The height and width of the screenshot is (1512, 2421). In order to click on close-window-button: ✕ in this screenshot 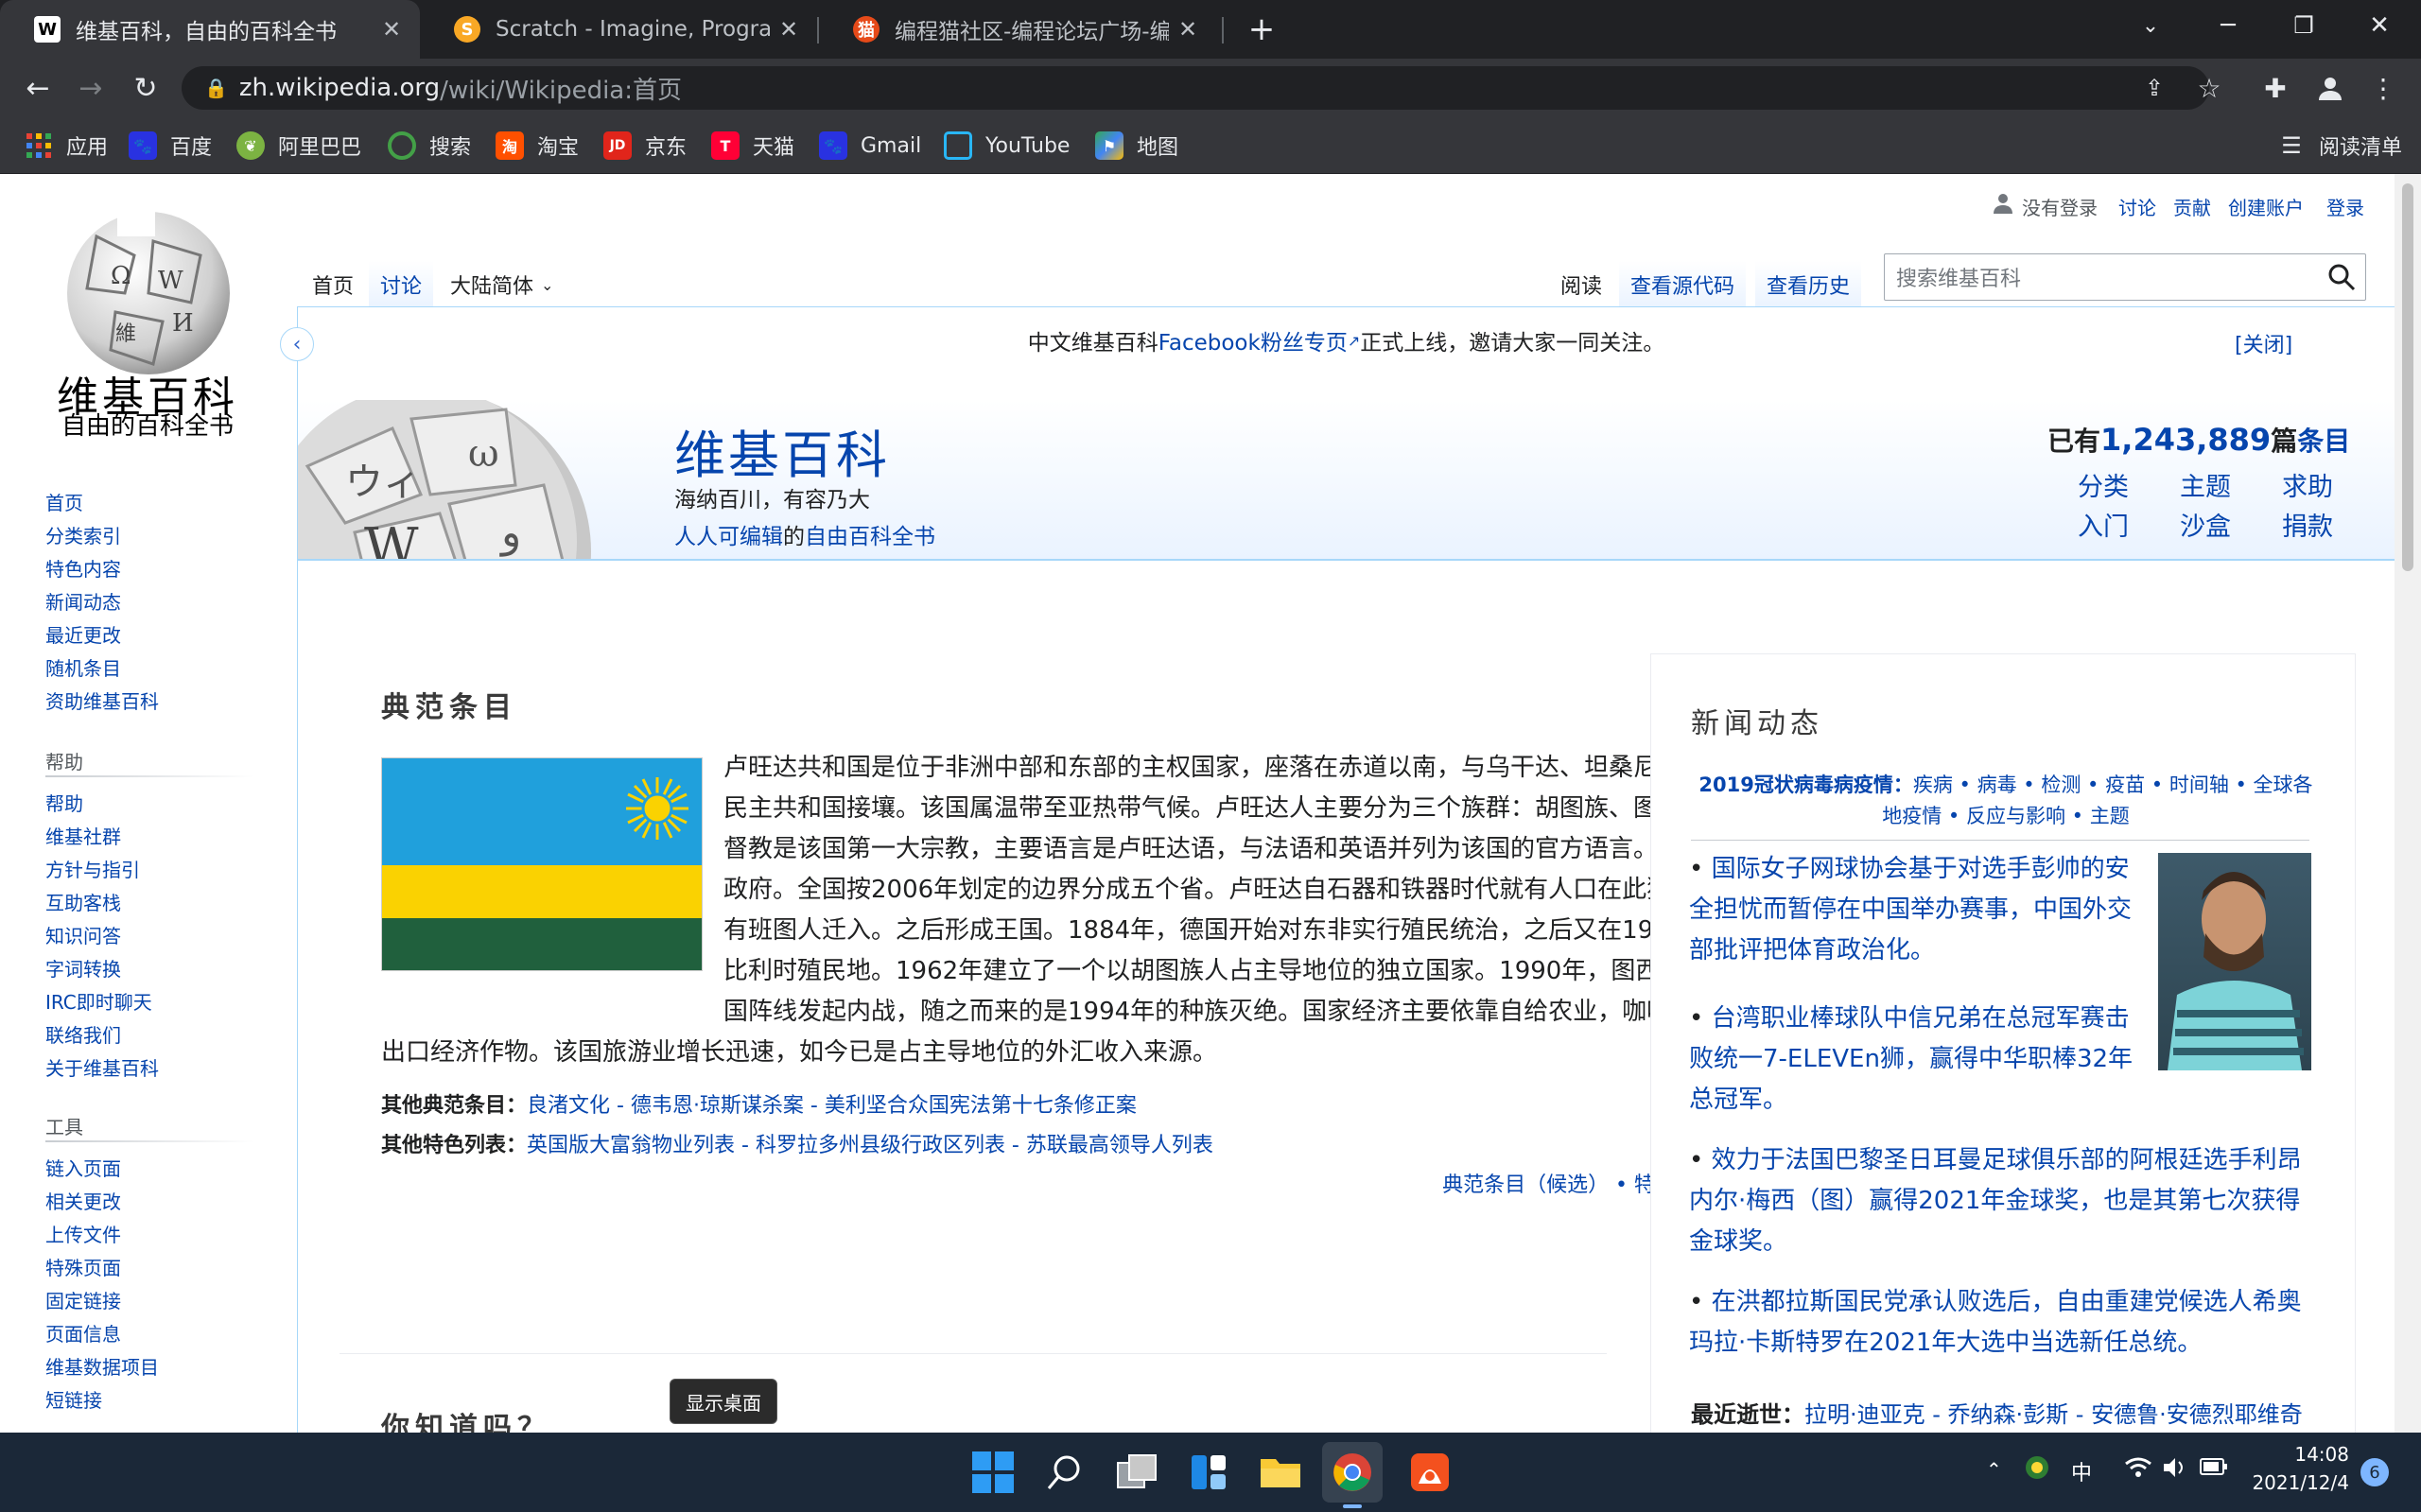, I will do `click(2379, 25)`.